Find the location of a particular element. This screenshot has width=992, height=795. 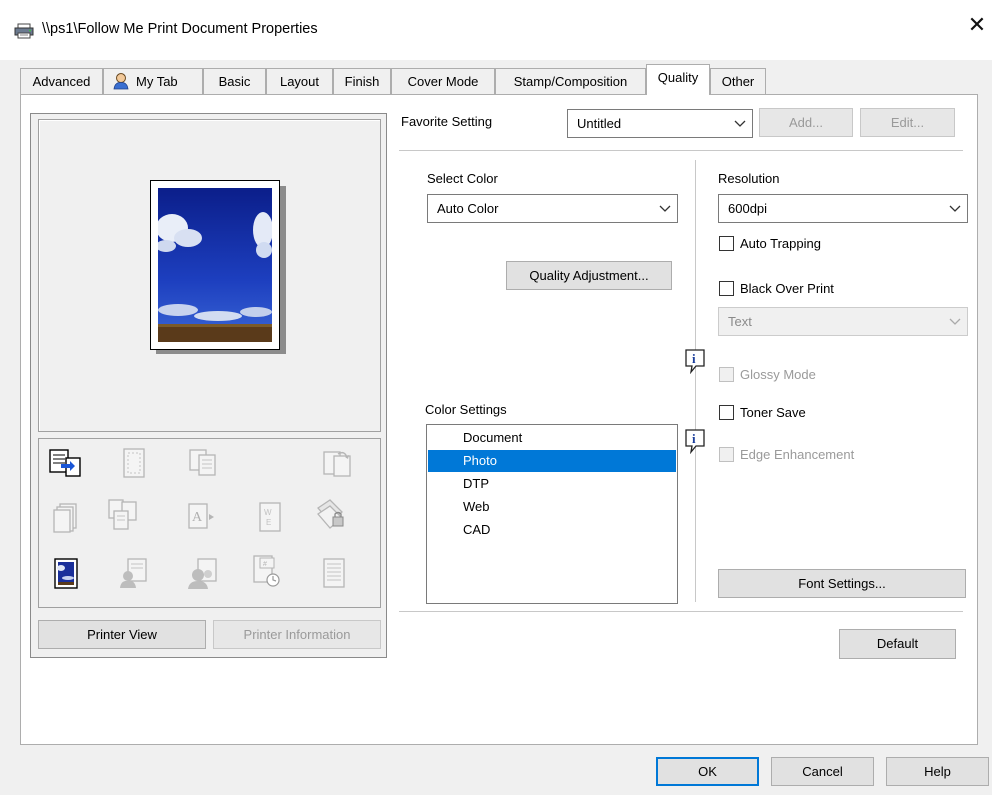

list-item-label: Document is located at coordinates (493, 437).